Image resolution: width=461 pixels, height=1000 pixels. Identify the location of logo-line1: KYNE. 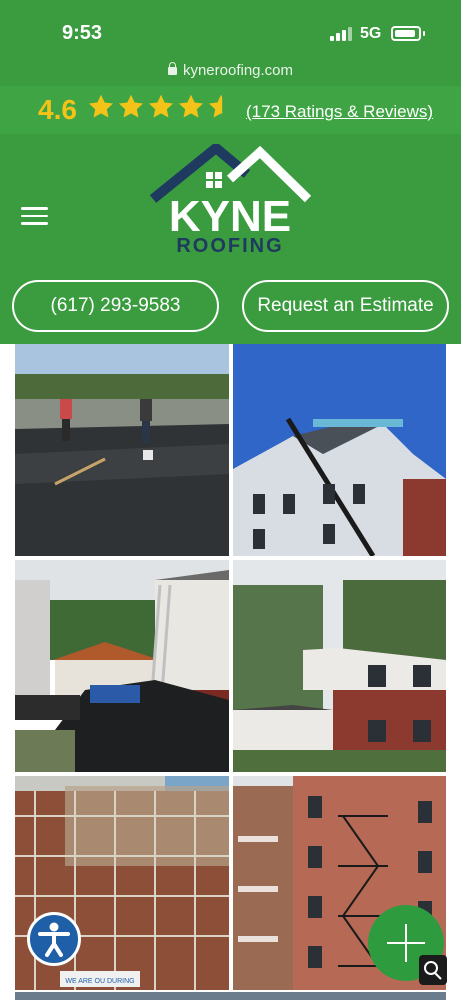
(230, 216).